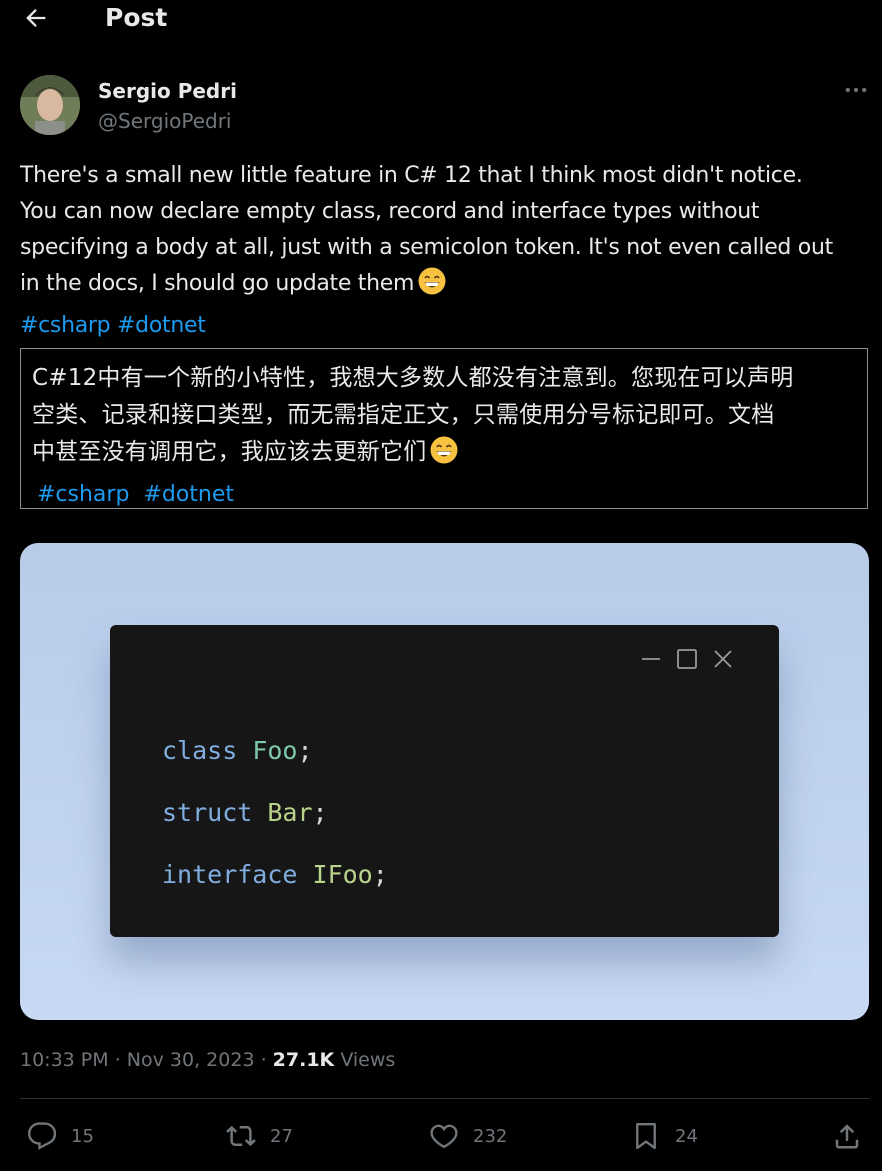 Image resolution: width=882 pixels, height=1171 pixels. Describe the element at coordinates (368, 1060) in the screenshot. I see `views-label: Views` at that location.